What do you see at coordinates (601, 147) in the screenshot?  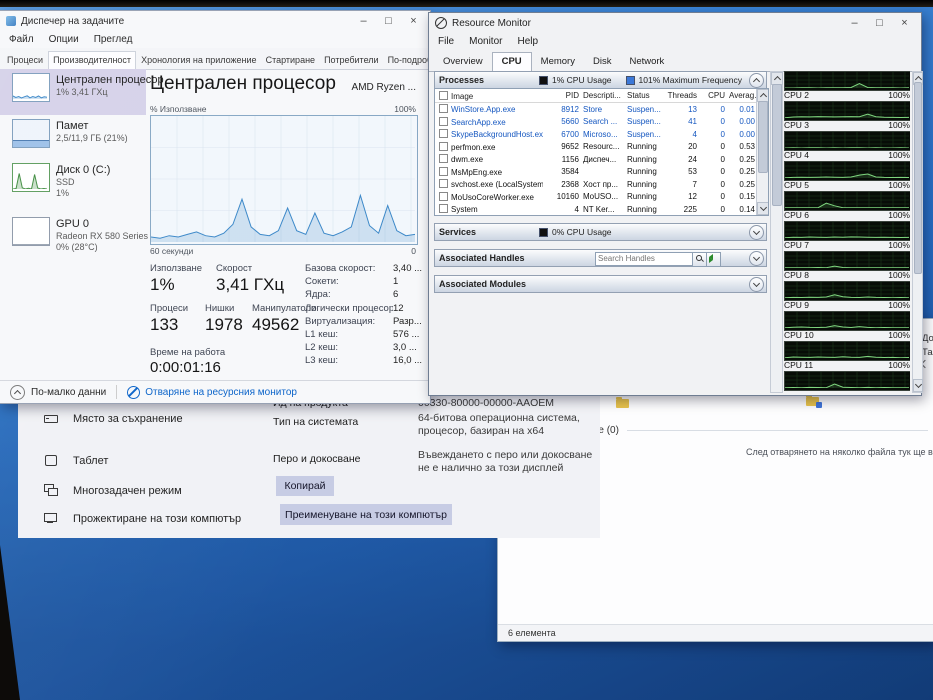 I see `process-row: perfmon.exe 9652 Resourc... Running 20 0 0.53` at bounding box center [601, 147].